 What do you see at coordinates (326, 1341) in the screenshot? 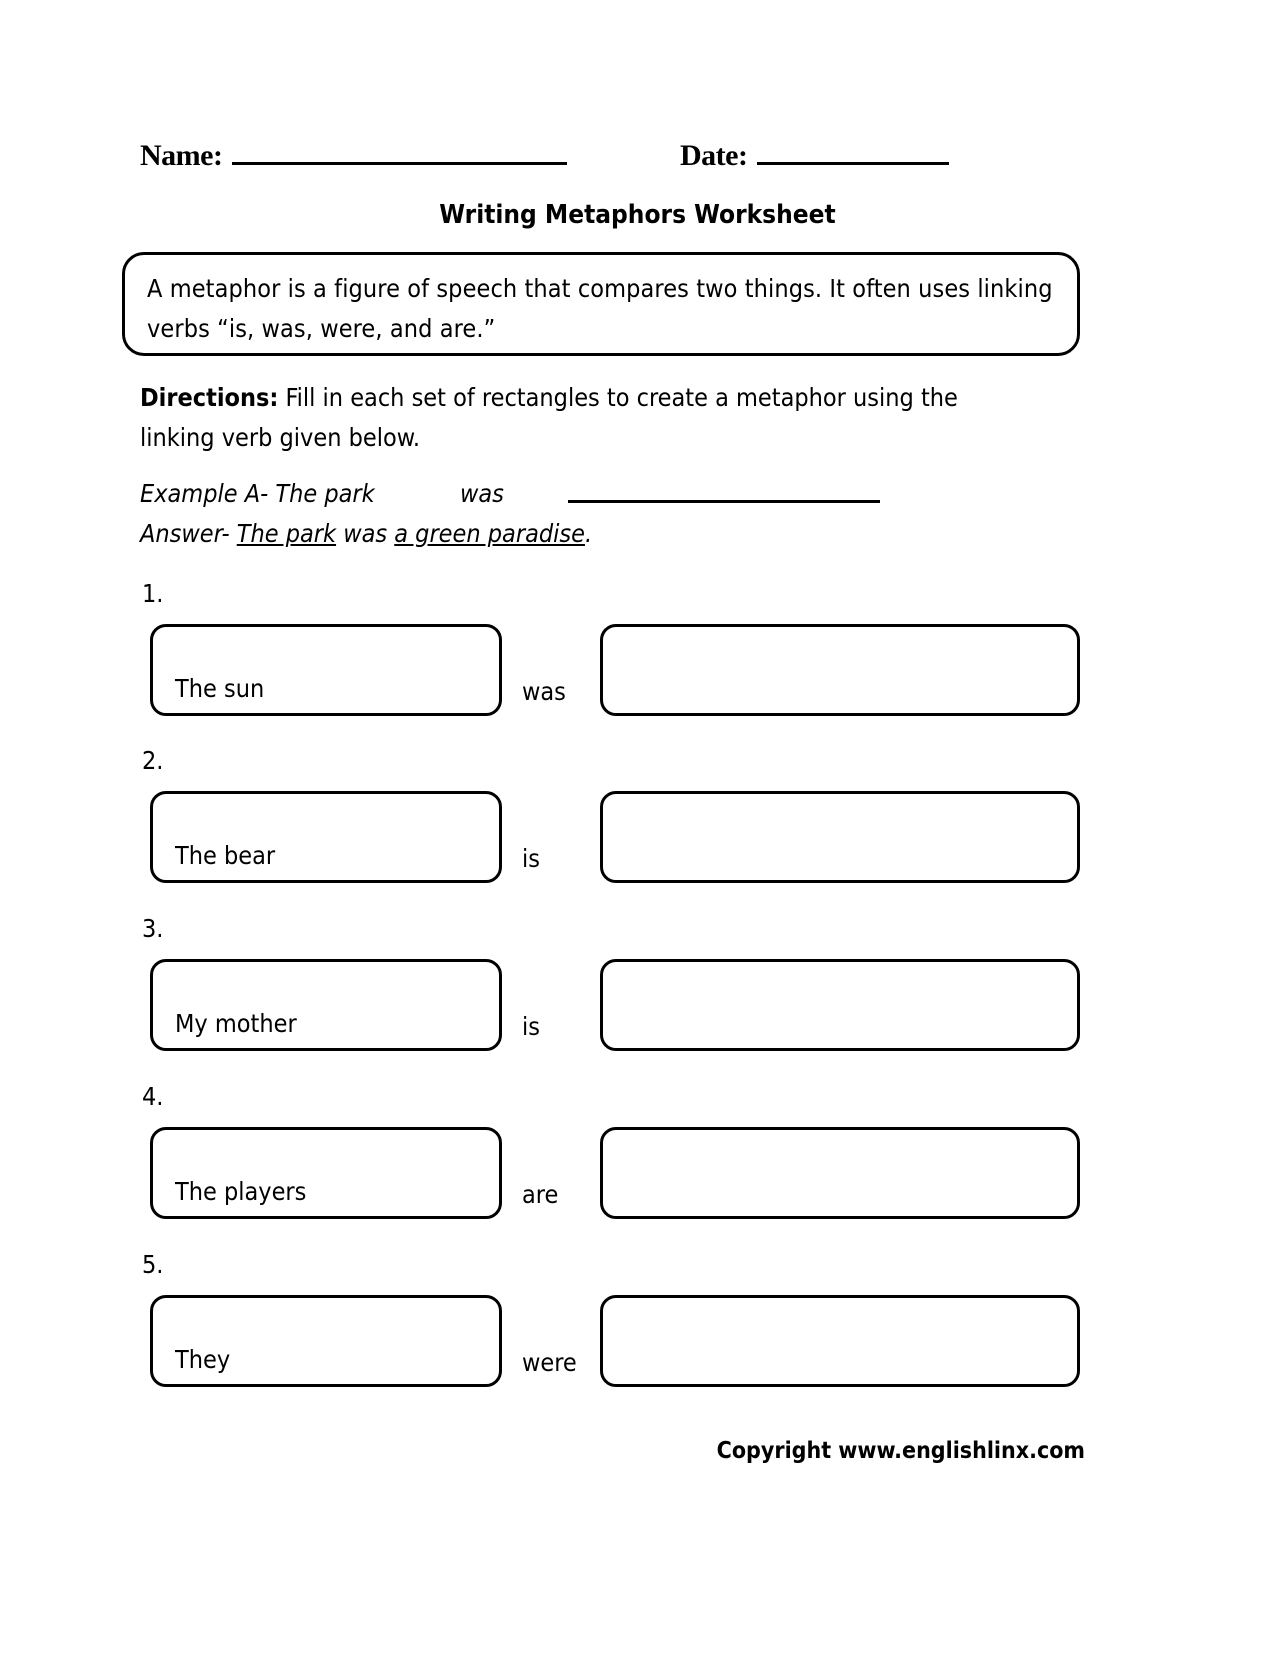
I see `subject-box: They` at bounding box center [326, 1341].